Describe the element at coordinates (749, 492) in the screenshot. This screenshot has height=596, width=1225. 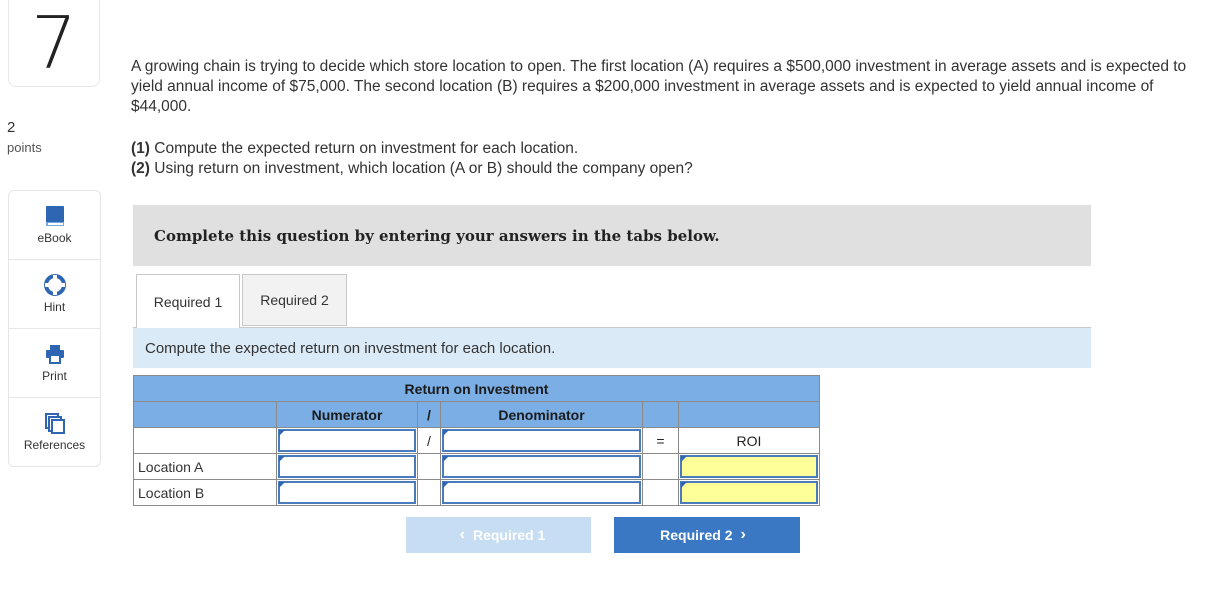
I see `location-b-roi-input` at that location.